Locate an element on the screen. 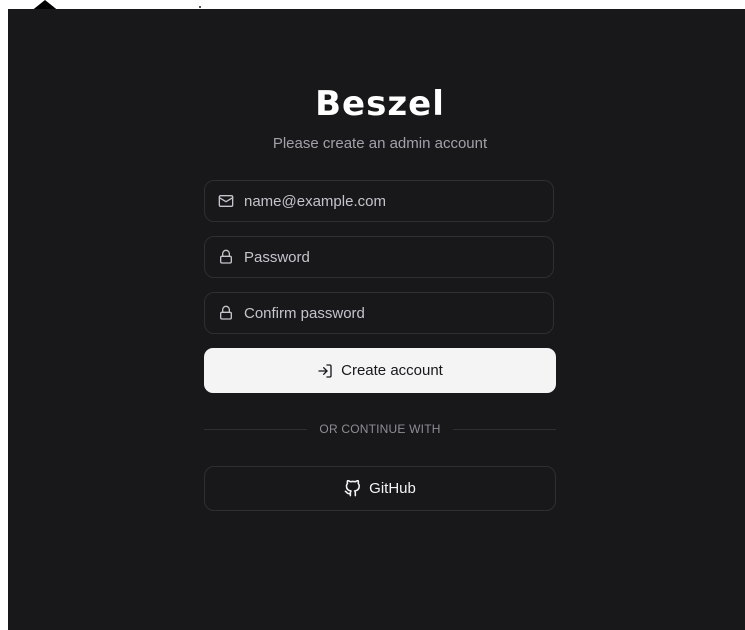 The image size is (745, 630). email-field is located at coordinates (379, 201).